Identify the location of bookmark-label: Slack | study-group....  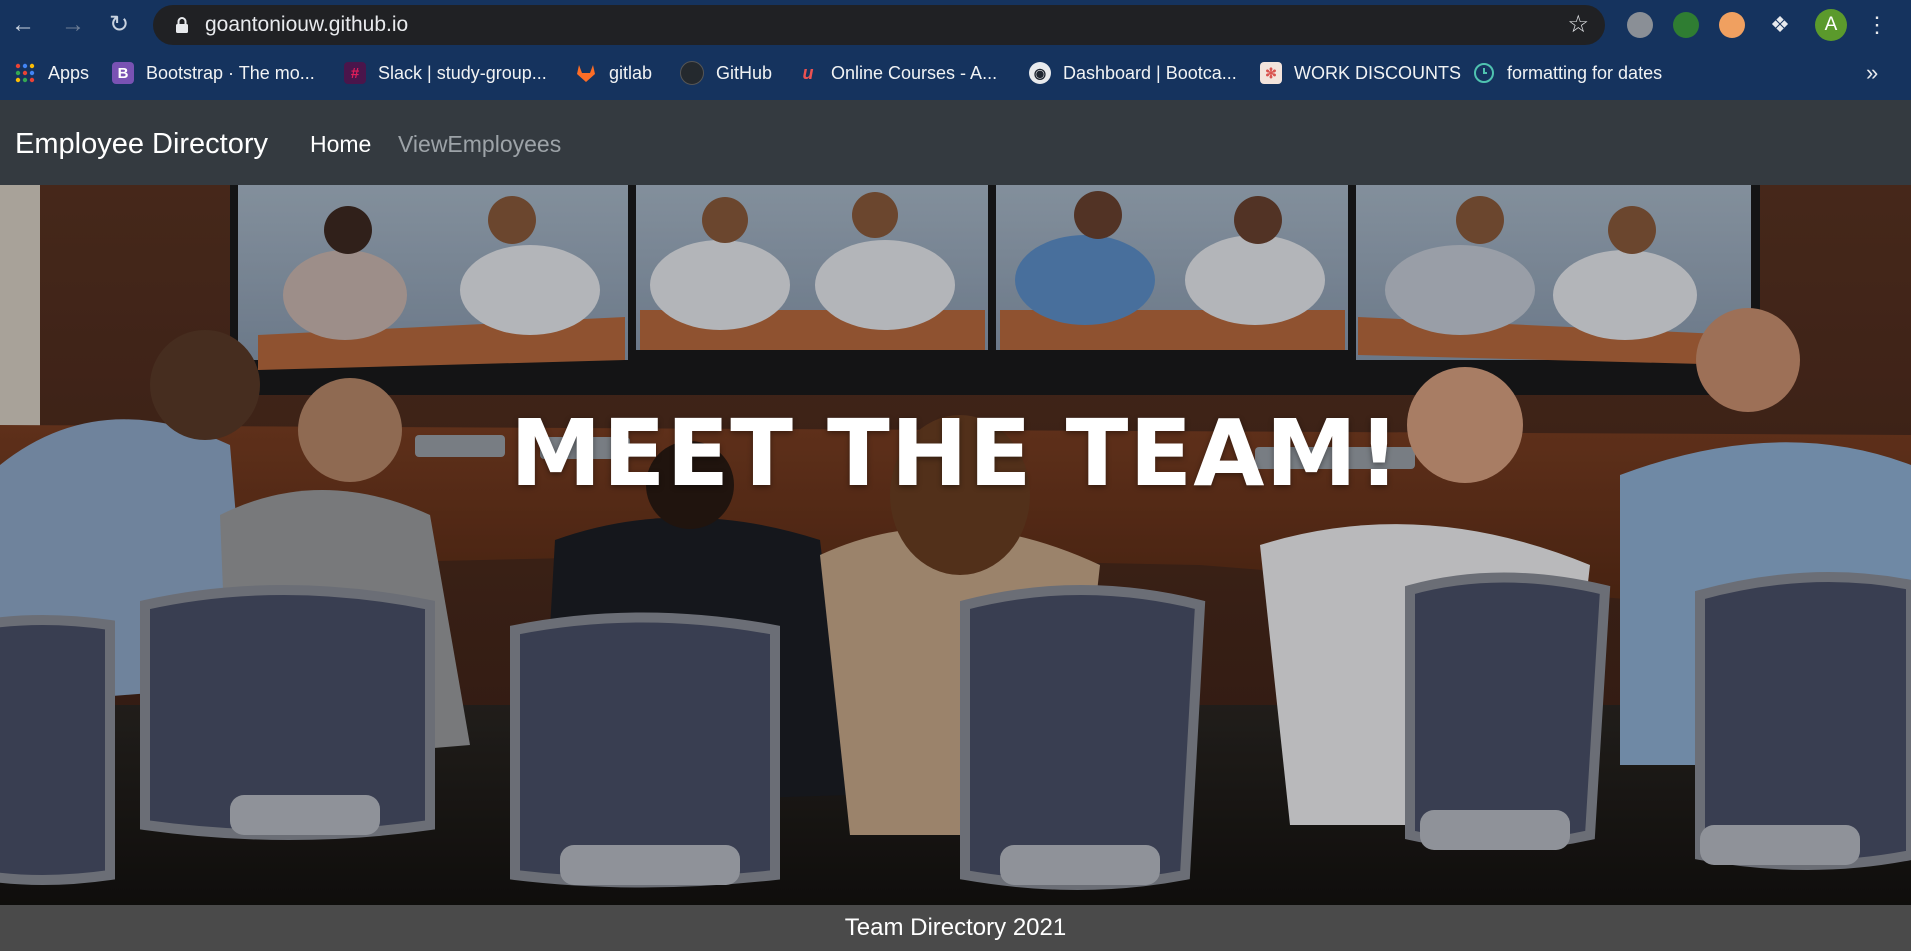
(462, 72).